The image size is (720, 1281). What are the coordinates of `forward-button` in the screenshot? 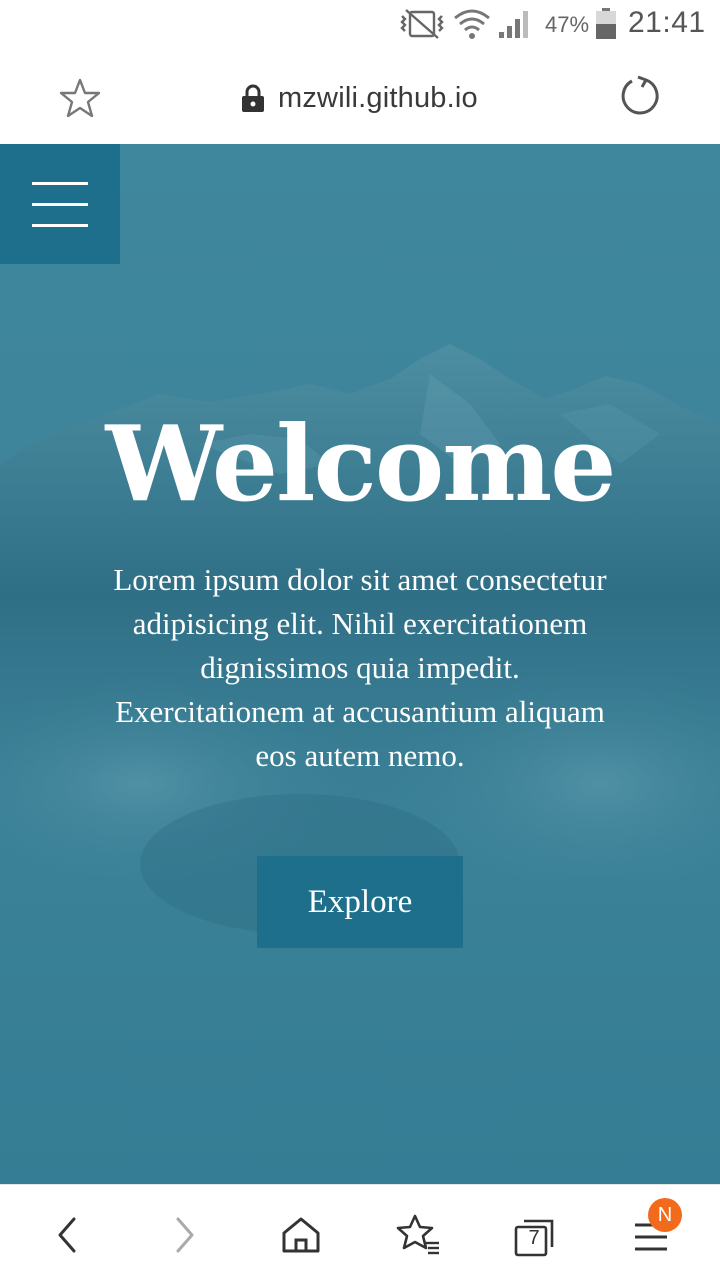 It's located at (184, 1235).